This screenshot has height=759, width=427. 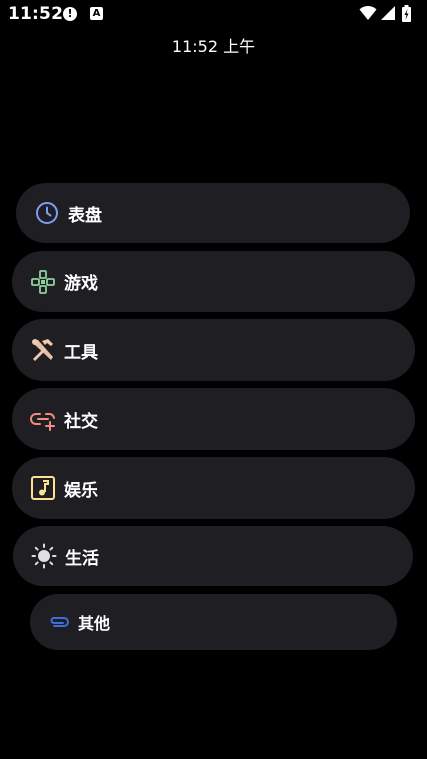 I want to click on category-label: 生活, so click(x=82, y=558).